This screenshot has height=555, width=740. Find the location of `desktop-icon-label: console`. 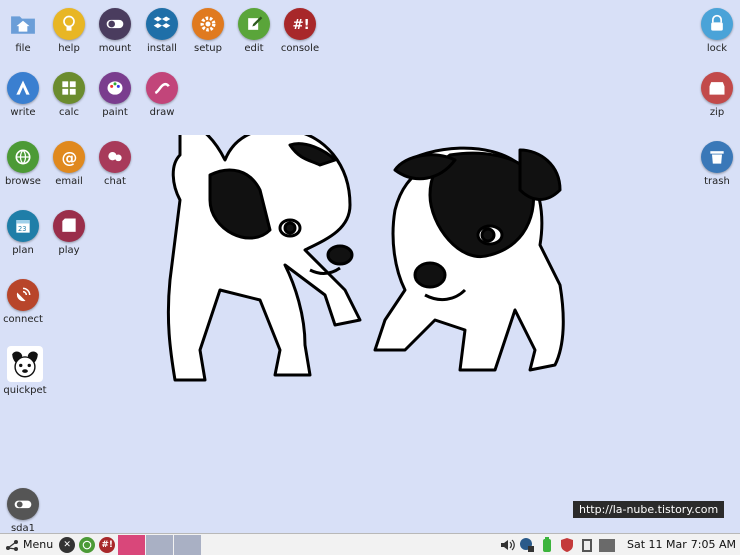

desktop-icon-label: console is located at coordinates (300, 48).